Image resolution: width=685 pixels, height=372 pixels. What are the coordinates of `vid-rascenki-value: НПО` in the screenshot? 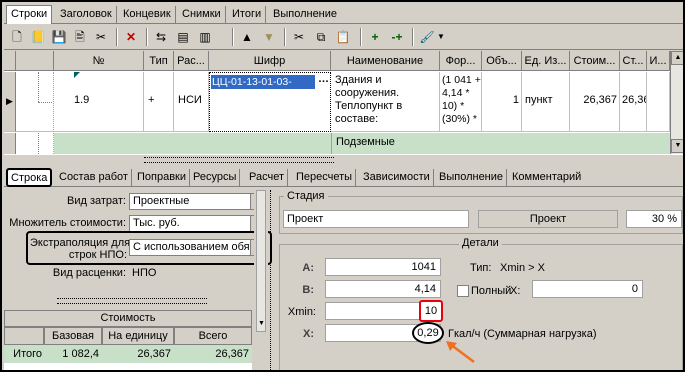 It's located at (144, 273).